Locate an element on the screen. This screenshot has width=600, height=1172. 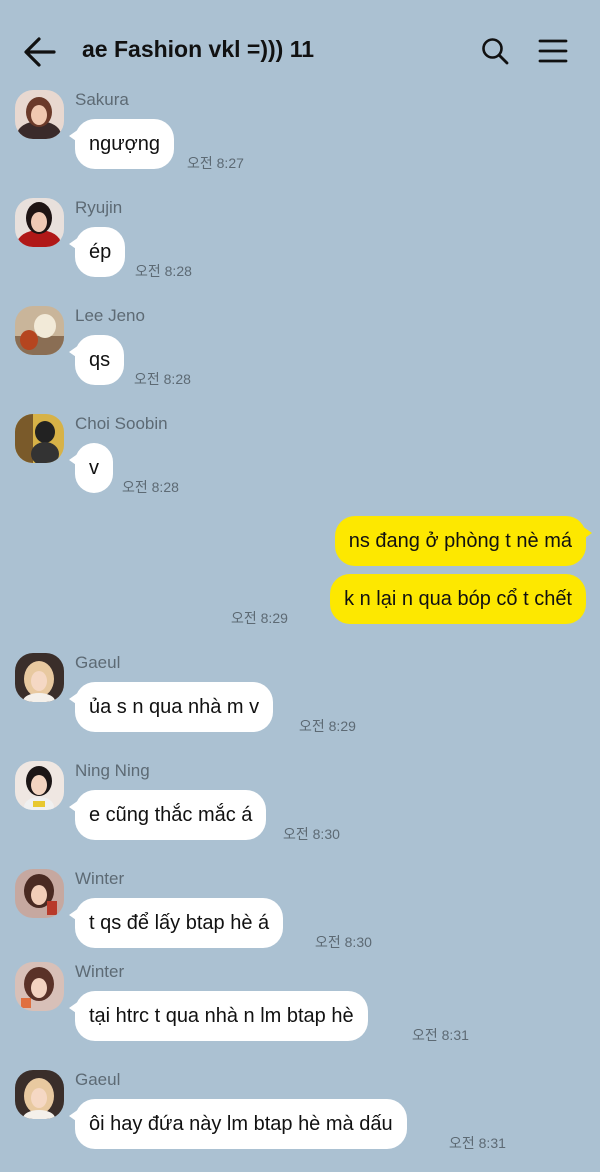
sender-name: Lee Jeno is located at coordinates (110, 315).